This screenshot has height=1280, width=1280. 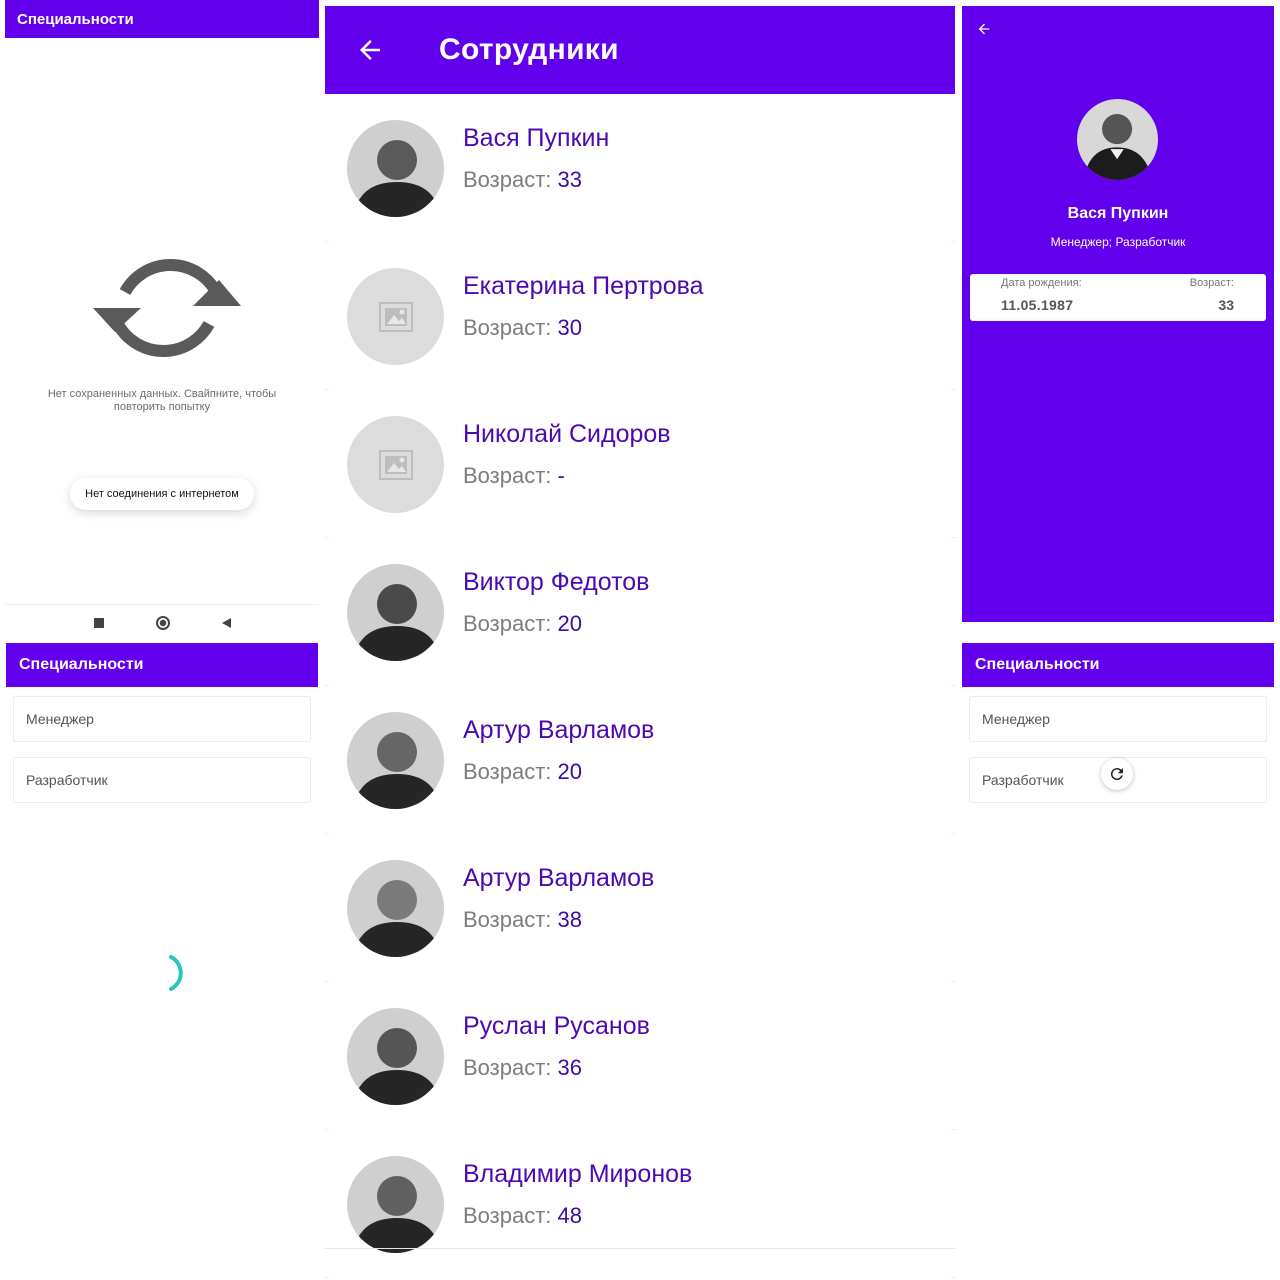 What do you see at coordinates (570, 1067) in the screenshot?
I see `age-value: 36` at bounding box center [570, 1067].